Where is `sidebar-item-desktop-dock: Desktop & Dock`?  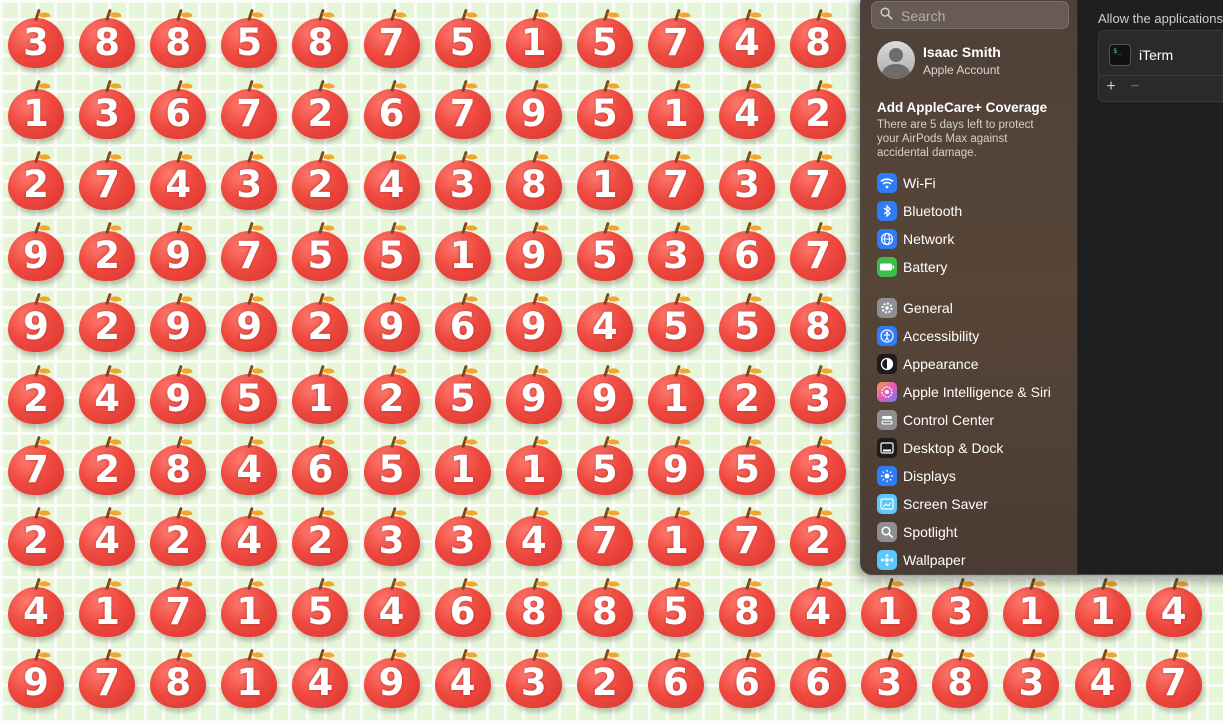
sidebar-item-desktop-dock: Desktop & Dock is located at coordinates (972, 449).